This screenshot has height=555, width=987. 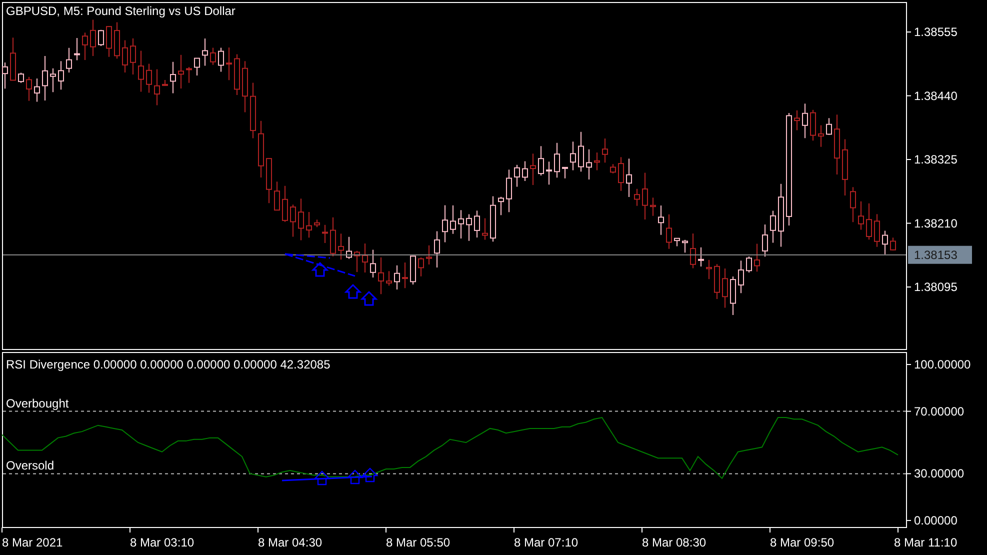 What do you see at coordinates (936, 287) in the screenshot?
I see `price-label: 1.38095` at bounding box center [936, 287].